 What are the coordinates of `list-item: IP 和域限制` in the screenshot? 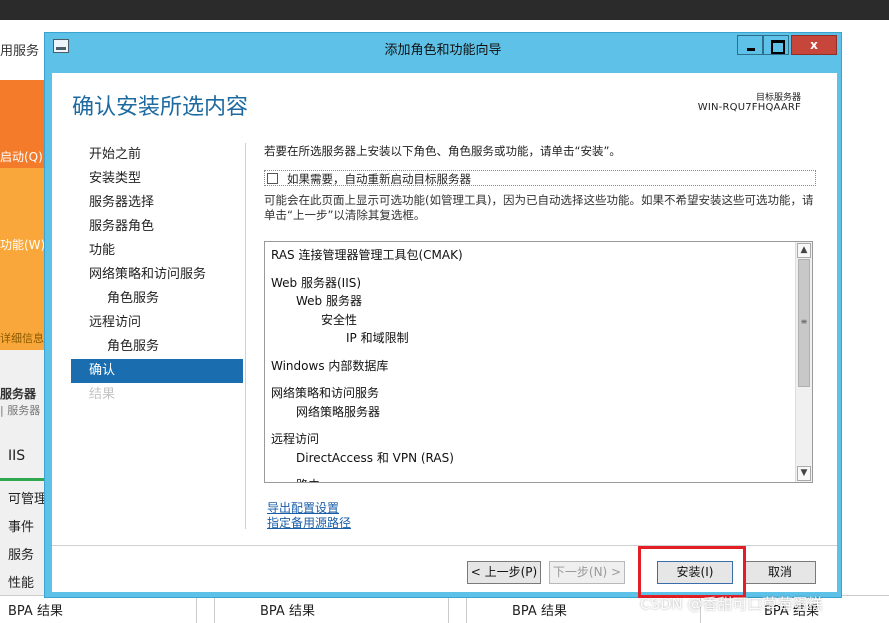 It's located at (377, 338).